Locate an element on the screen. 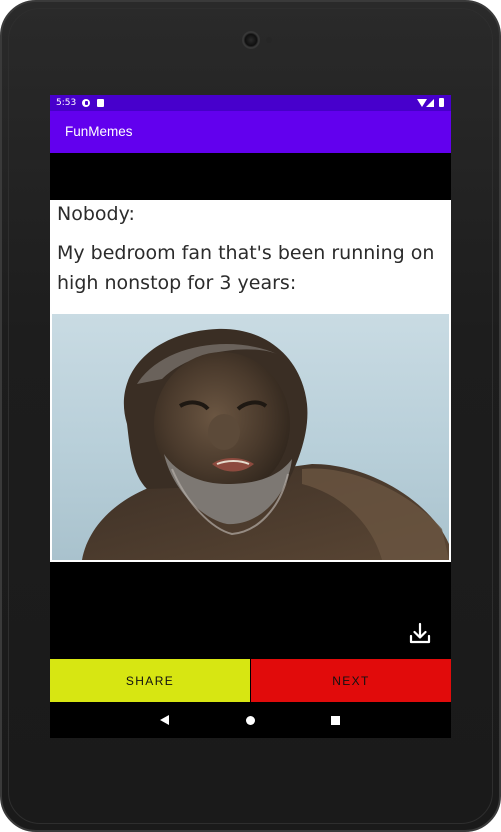 Image resolution: width=501 pixels, height=832 pixels. home-icon is located at coordinates (250, 720).